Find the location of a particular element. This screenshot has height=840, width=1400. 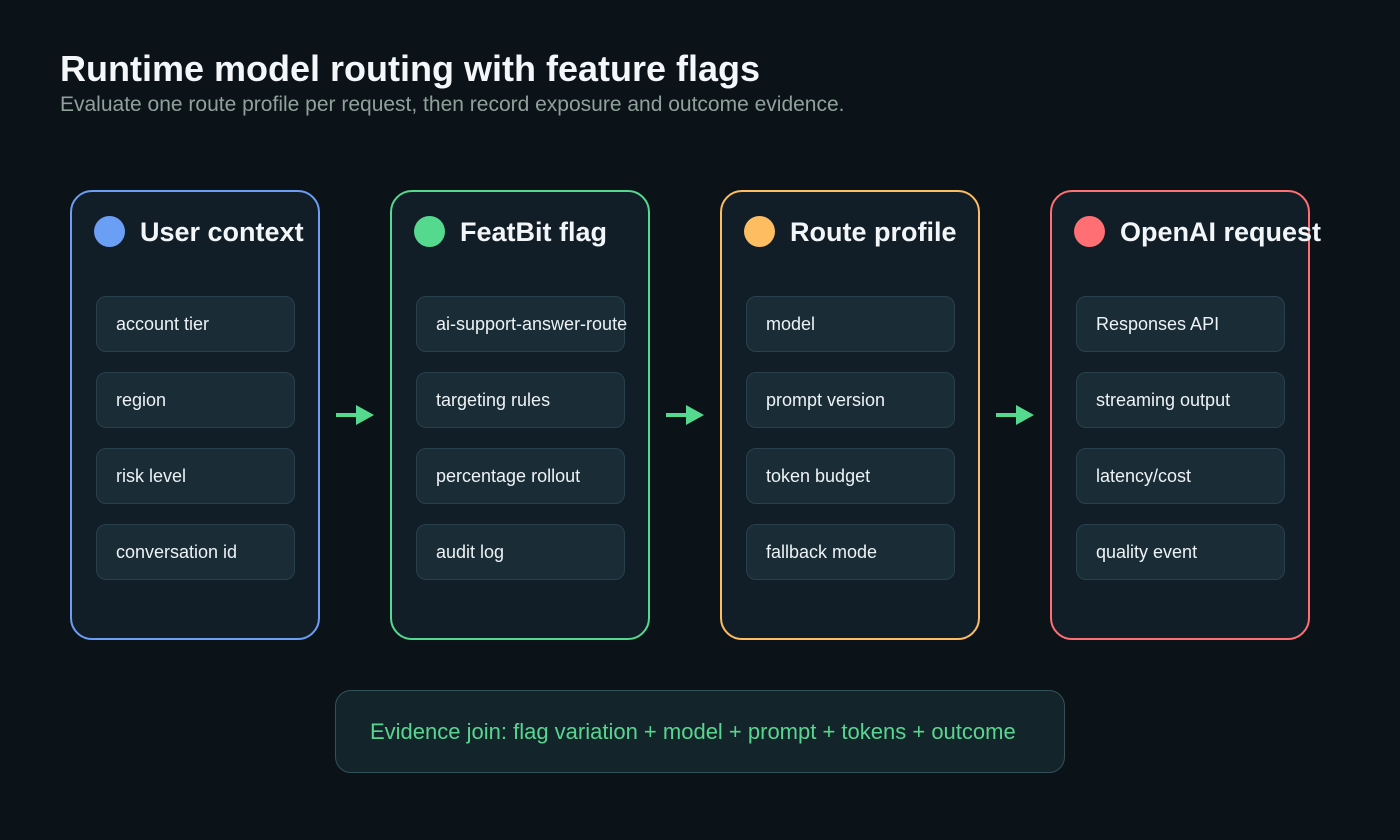

card-title: OpenAI request is located at coordinates (1221, 231).